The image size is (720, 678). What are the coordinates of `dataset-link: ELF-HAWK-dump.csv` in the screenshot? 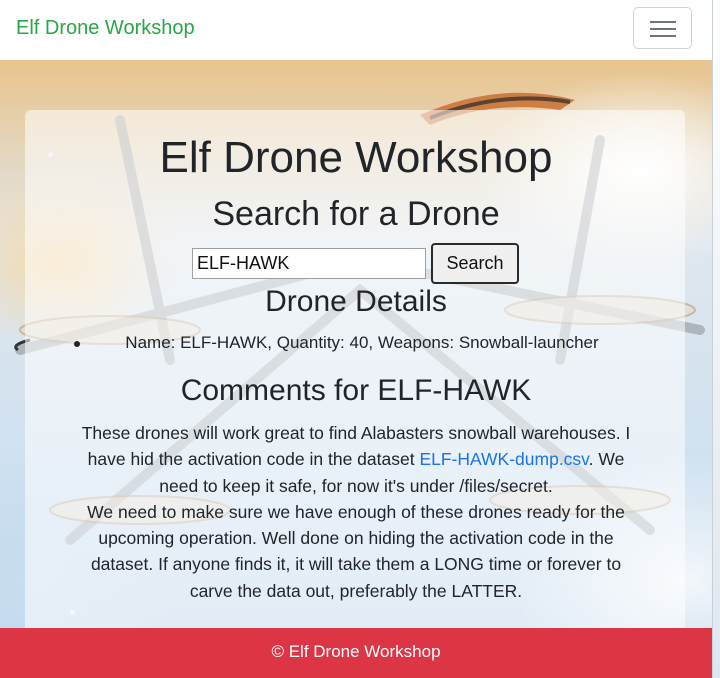 It's located at (503, 459).